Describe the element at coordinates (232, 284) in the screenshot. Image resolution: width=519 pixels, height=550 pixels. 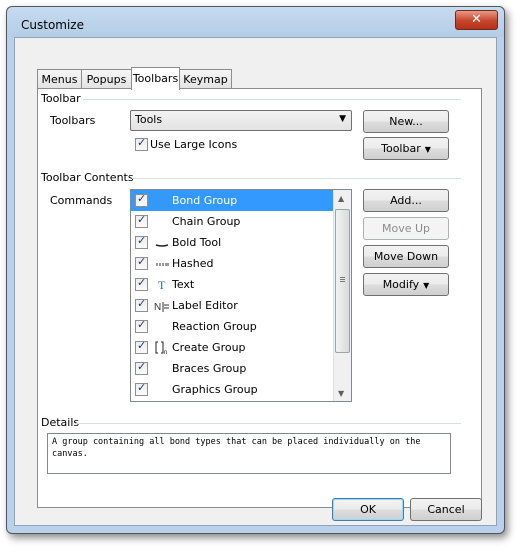
I see `command-row: ✓ T Text` at that location.